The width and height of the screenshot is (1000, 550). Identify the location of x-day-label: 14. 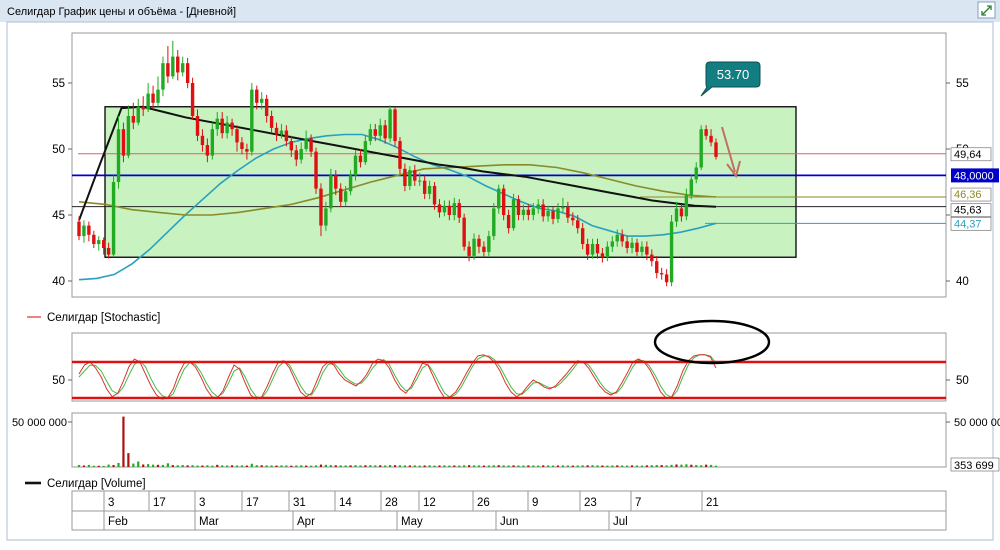
(345, 503).